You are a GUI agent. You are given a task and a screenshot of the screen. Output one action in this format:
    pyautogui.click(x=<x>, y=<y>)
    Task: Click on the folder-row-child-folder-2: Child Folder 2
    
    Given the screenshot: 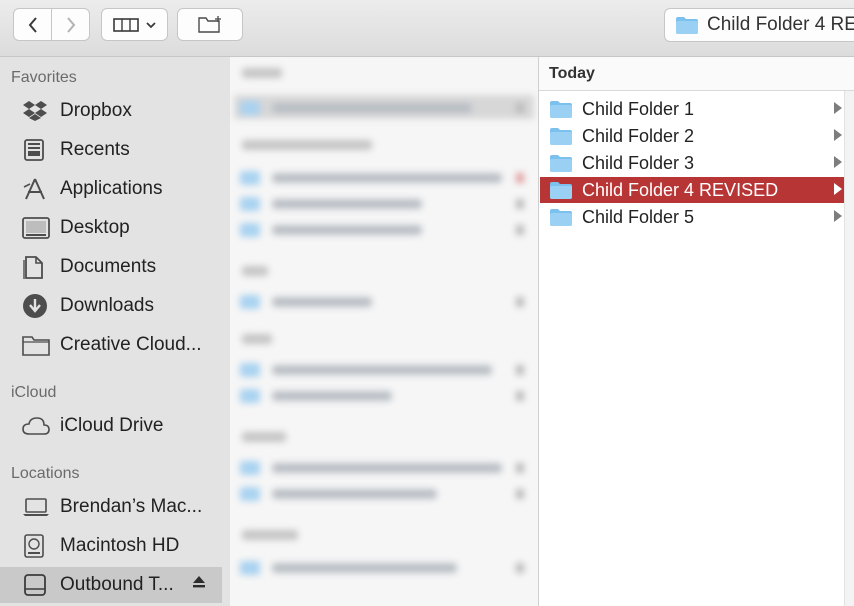 What is the action you would take?
    pyautogui.click(x=693, y=136)
    